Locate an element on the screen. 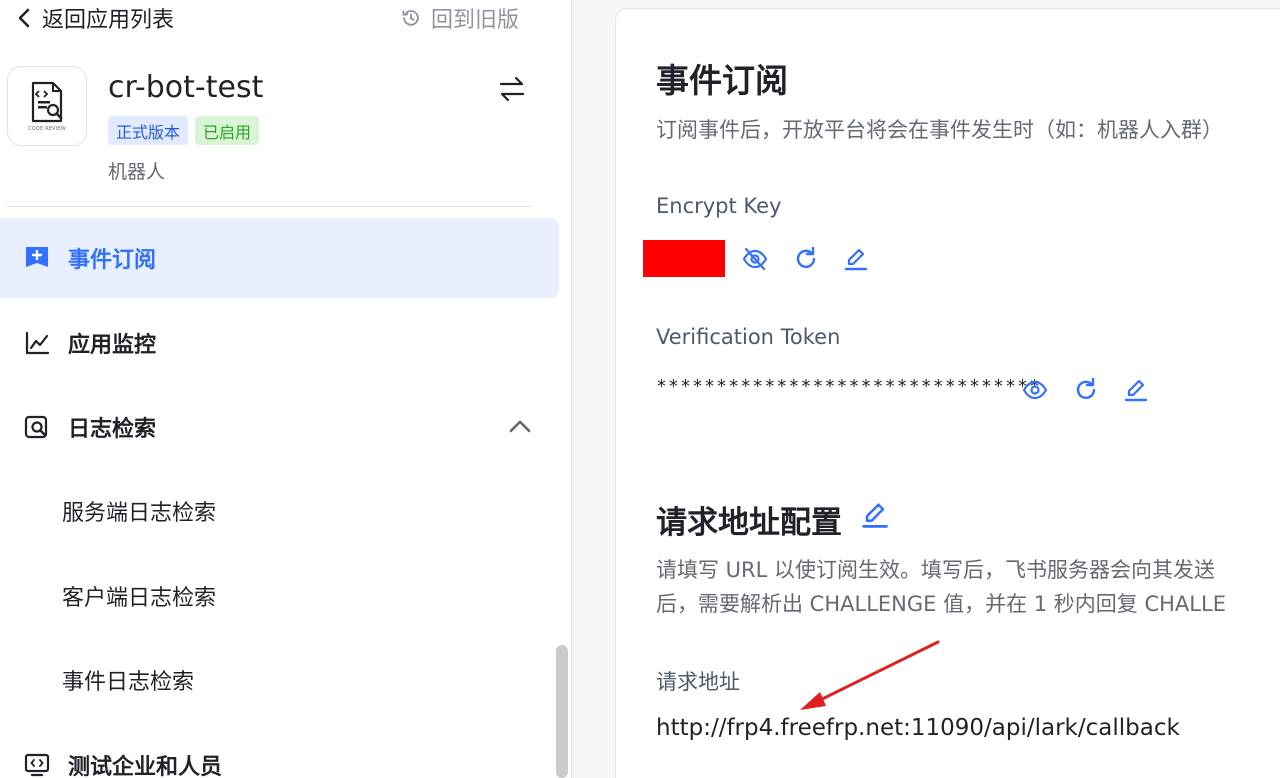  history-icon is located at coordinates (410, 18).